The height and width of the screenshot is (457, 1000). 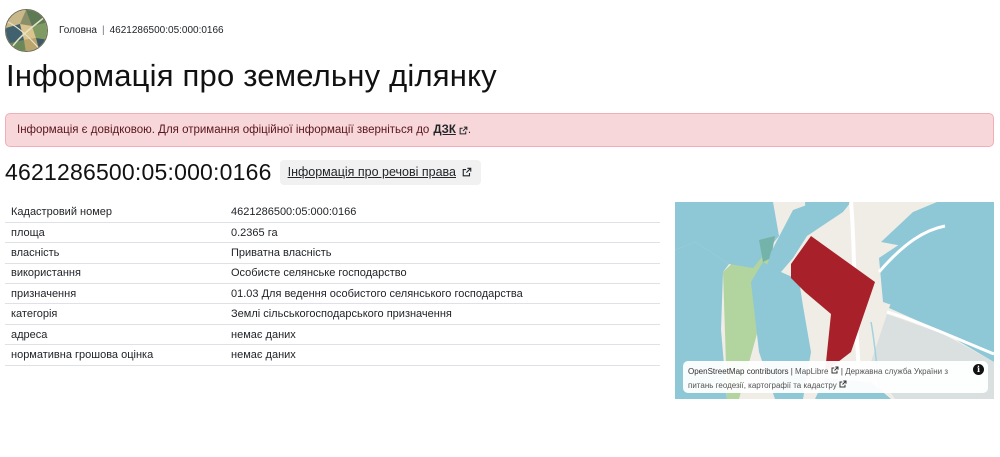 What do you see at coordinates (442, 233) in the screenshot?
I see `row-value: 0.2365 га` at bounding box center [442, 233].